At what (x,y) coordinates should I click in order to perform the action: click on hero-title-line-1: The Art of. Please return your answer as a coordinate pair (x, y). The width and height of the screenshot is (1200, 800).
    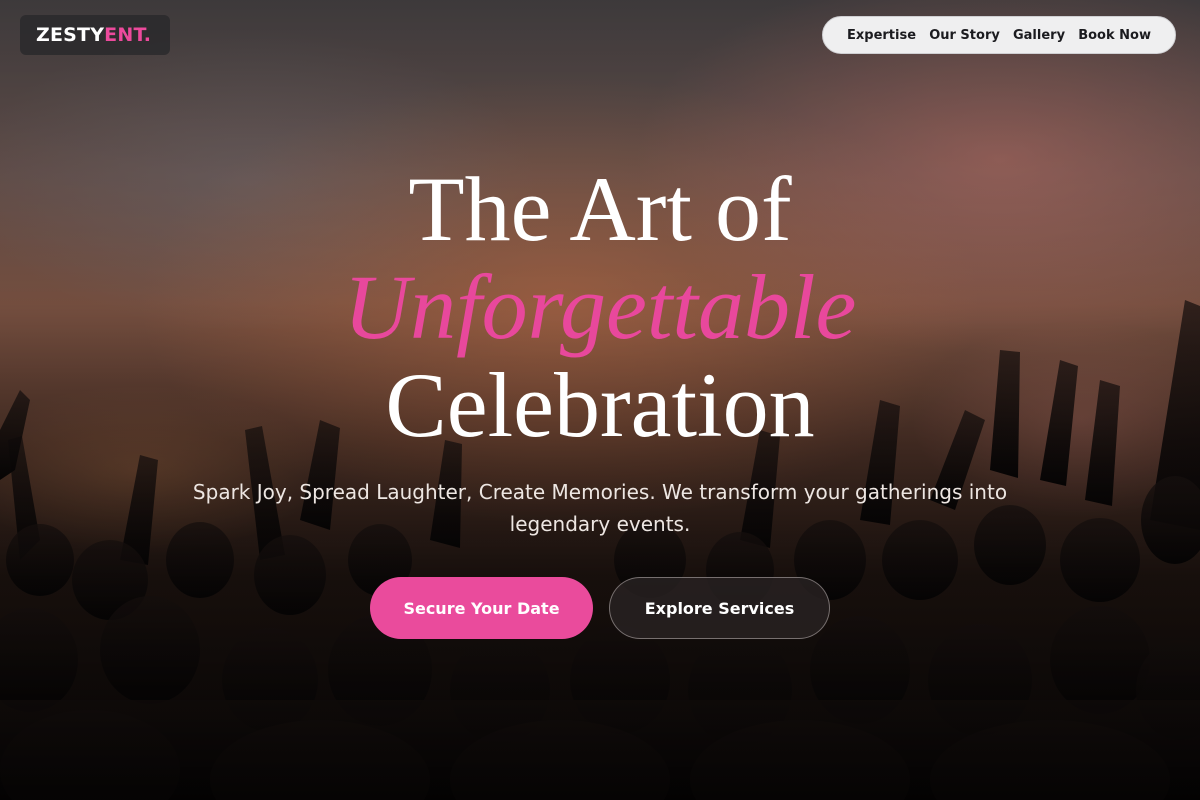
    Looking at the image, I should click on (600, 209).